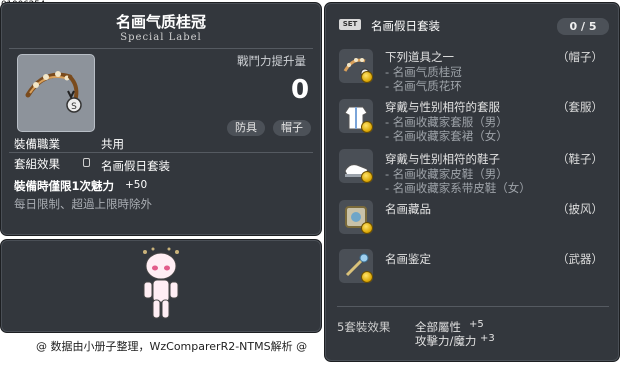 The width and height of the screenshot is (622, 365). I want to click on power-label: 戰鬥力提升量, so click(271, 61).